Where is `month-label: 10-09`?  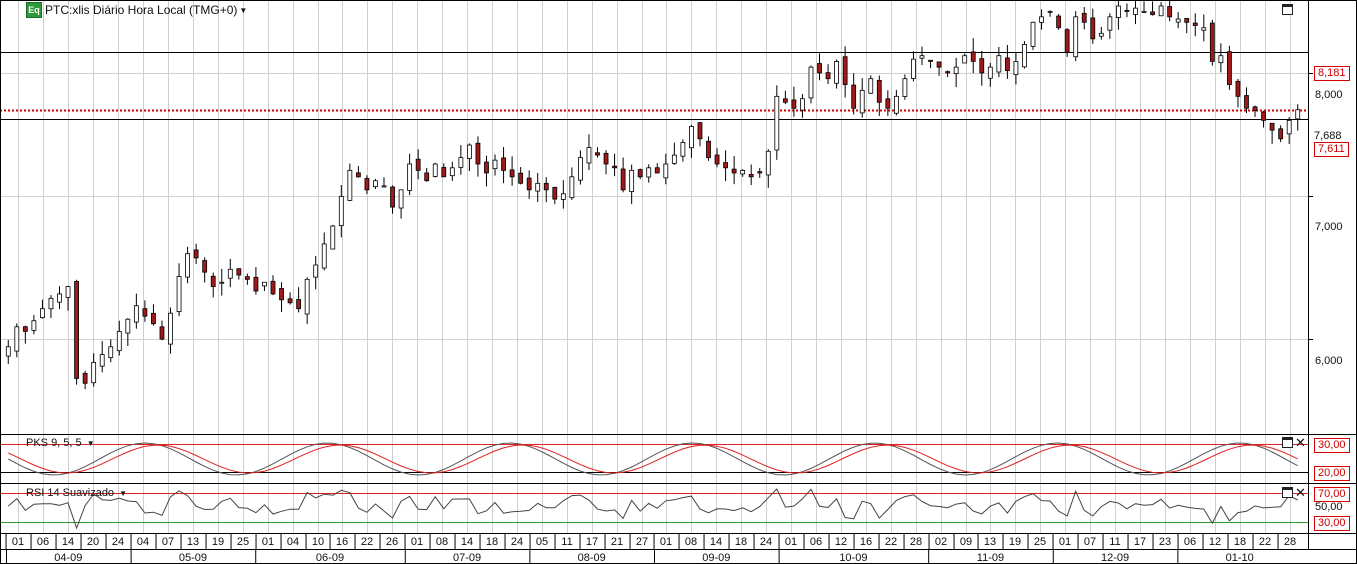
month-label: 10-09 is located at coordinates (853, 558).